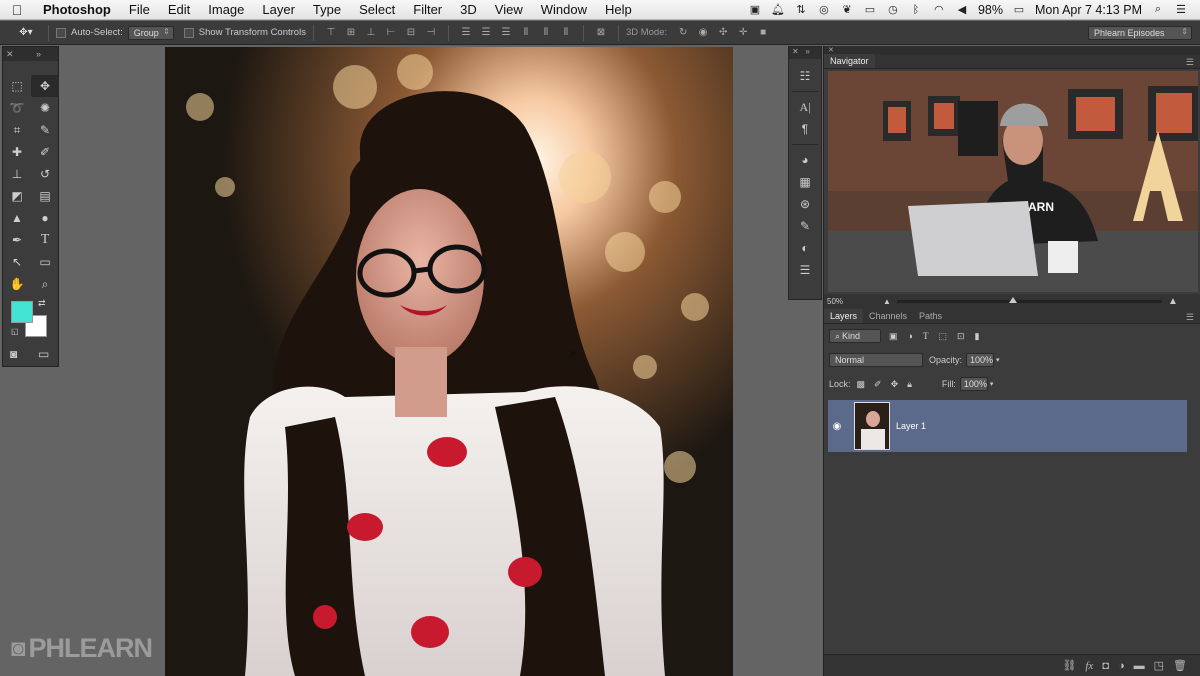 The width and height of the screenshot is (1200, 676). Describe the element at coordinates (45, 284) in the screenshot. I see `zoom-tool-icon: ⌕` at that location.